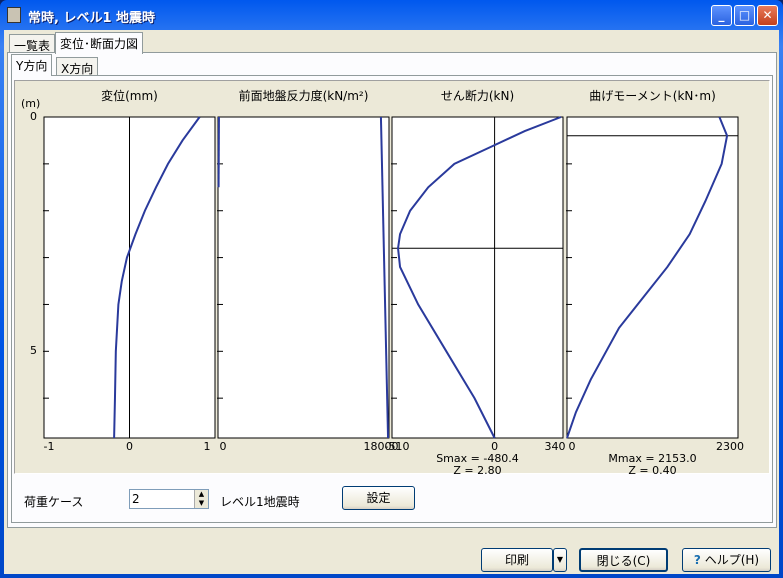 The height and width of the screenshot is (578, 783). I want to click on settings-button: 設定, so click(378, 498).